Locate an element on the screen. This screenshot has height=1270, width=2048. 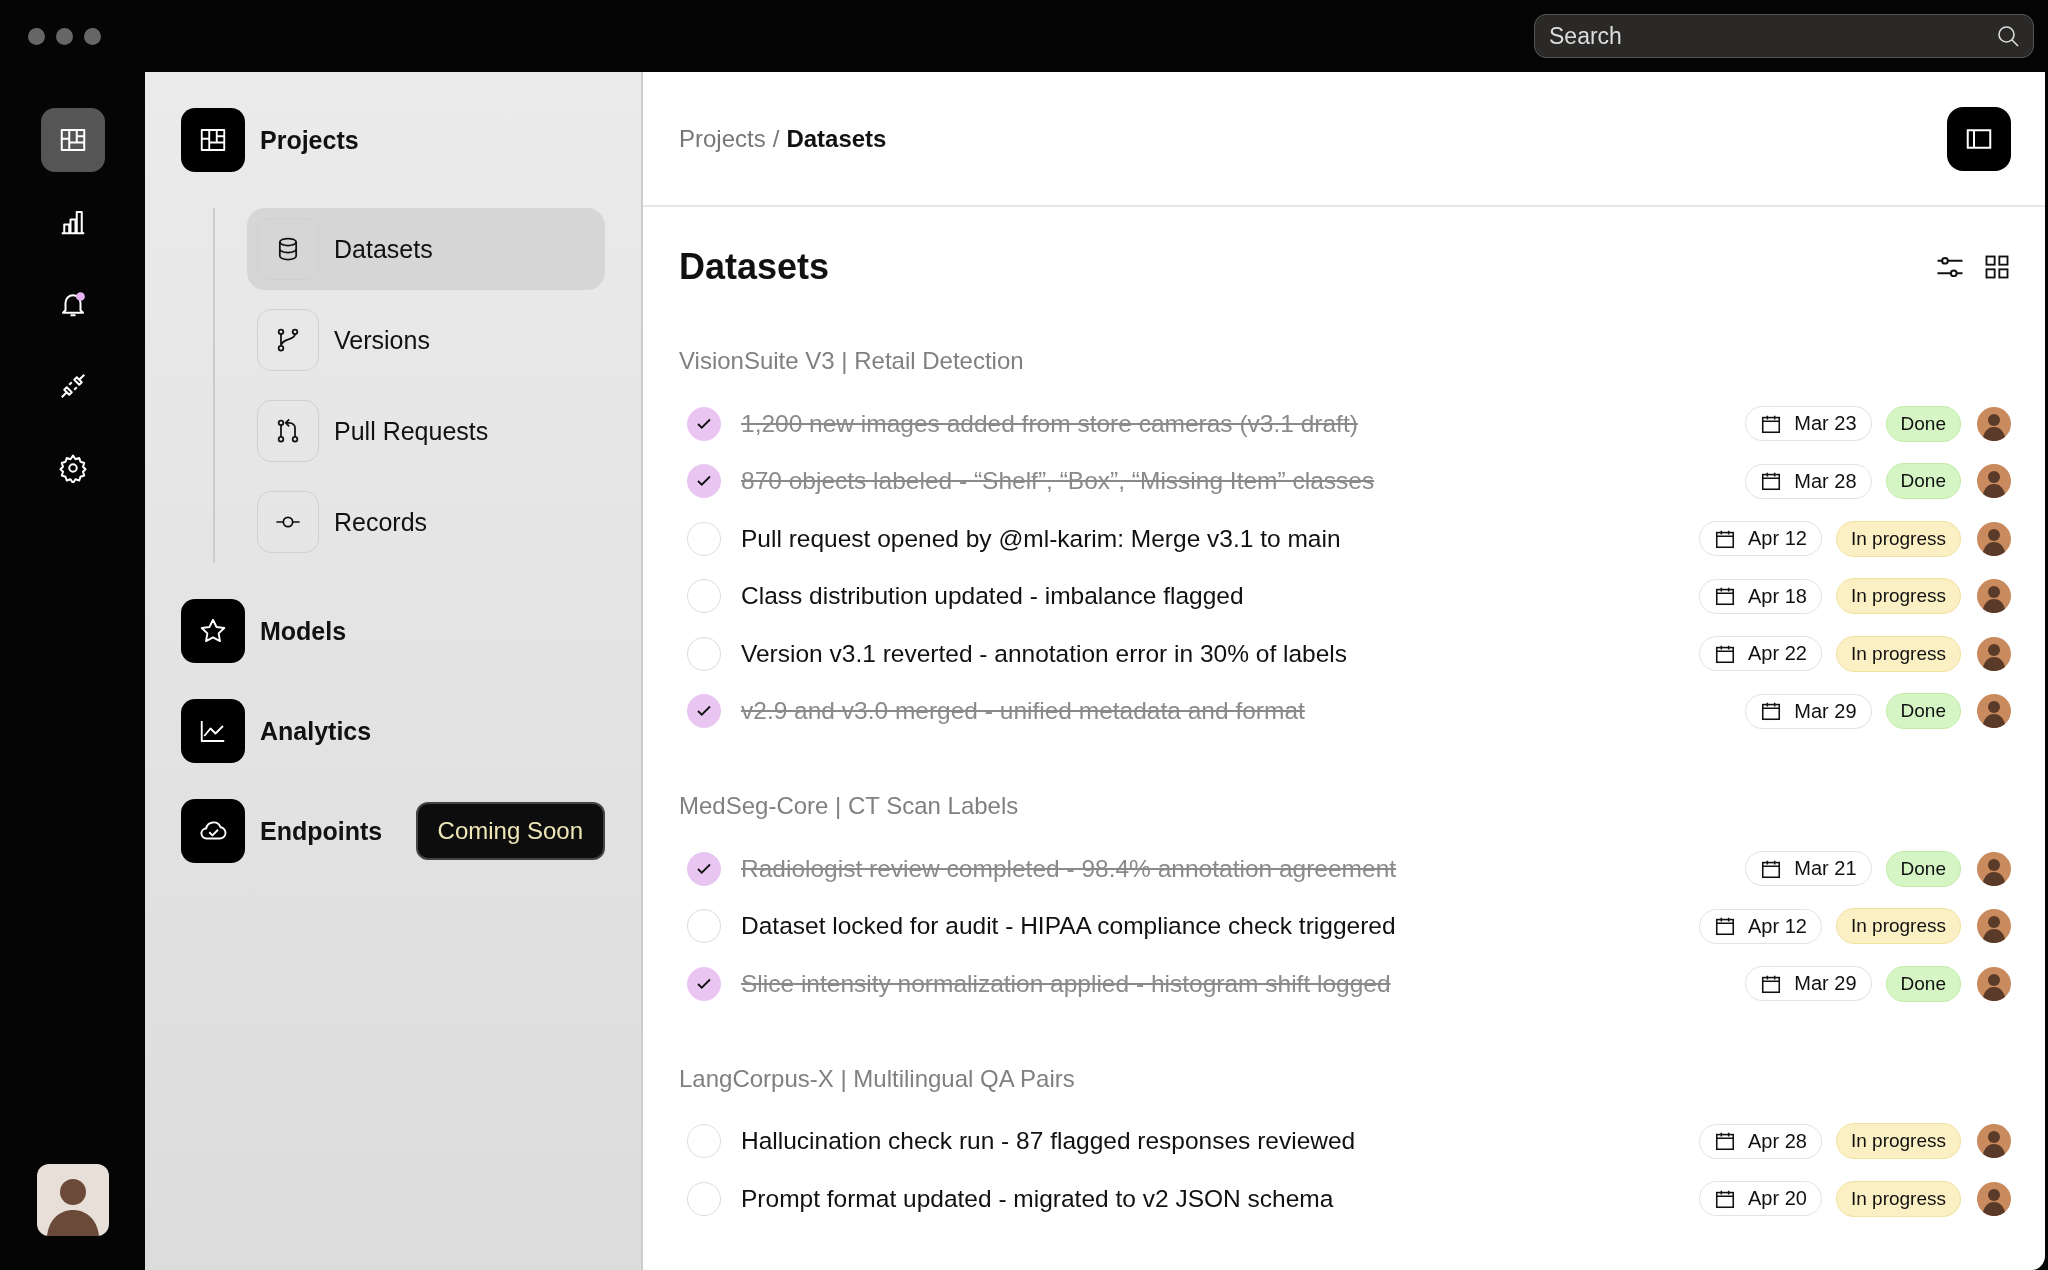
settings-icon is located at coordinates (72, 468).